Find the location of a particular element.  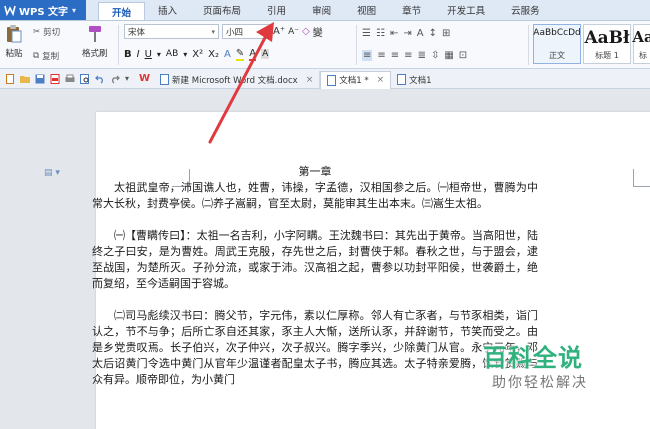

style-heading-2: Aa 标 is located at coordinates (641, 44).